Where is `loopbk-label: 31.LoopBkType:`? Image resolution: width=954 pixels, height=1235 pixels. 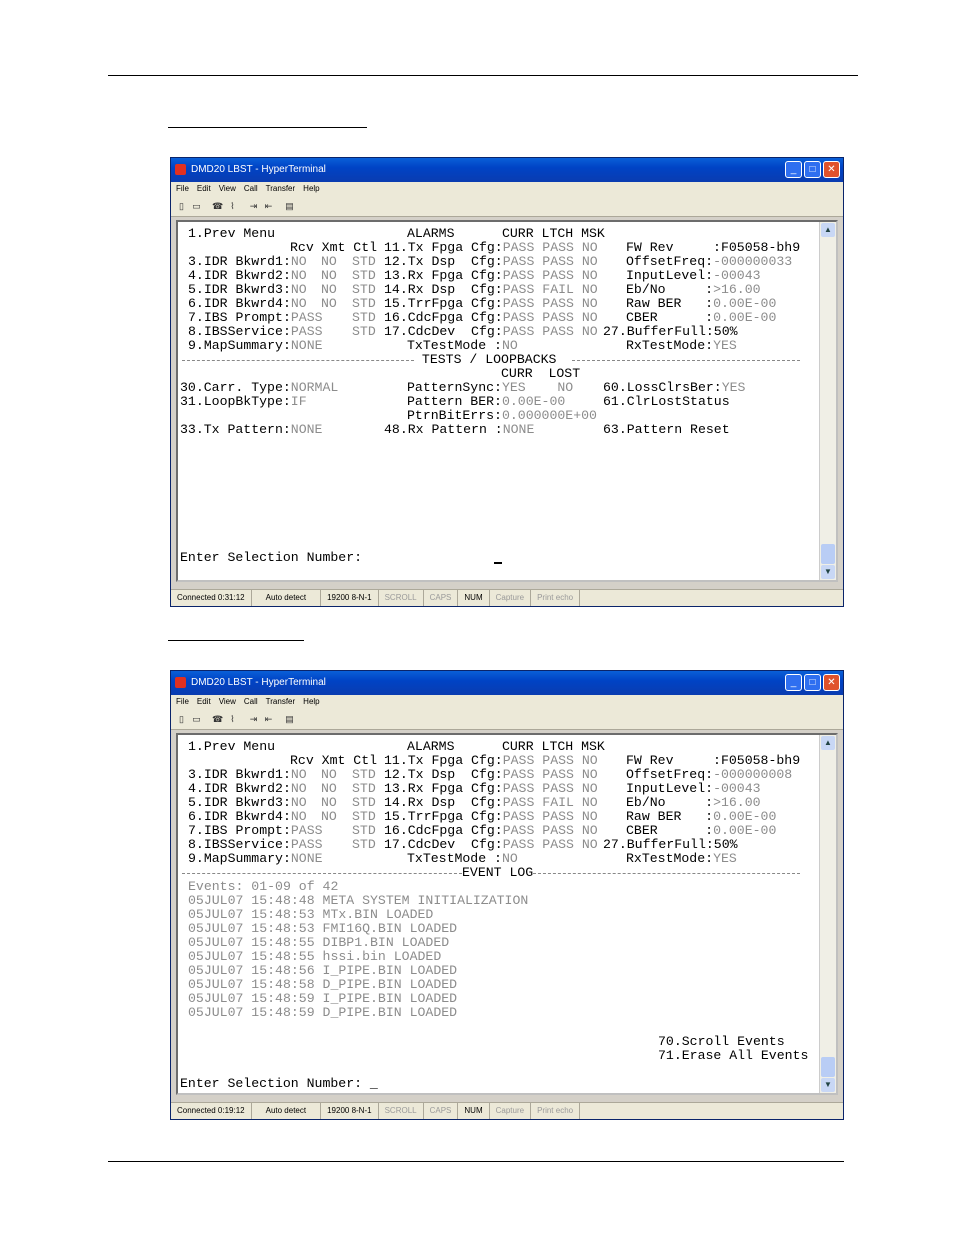
loopbk-label: 31.LoopBkType: is located at coordinates (235, 401).